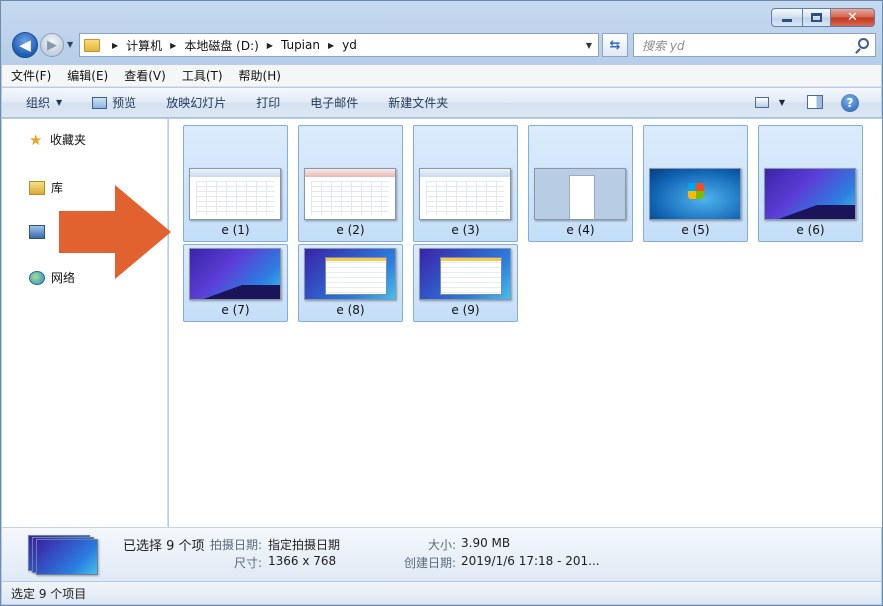 This screenshot has width=883, height=606. I want to click on status-text: 选定 9 个项目, so click(49, 593).